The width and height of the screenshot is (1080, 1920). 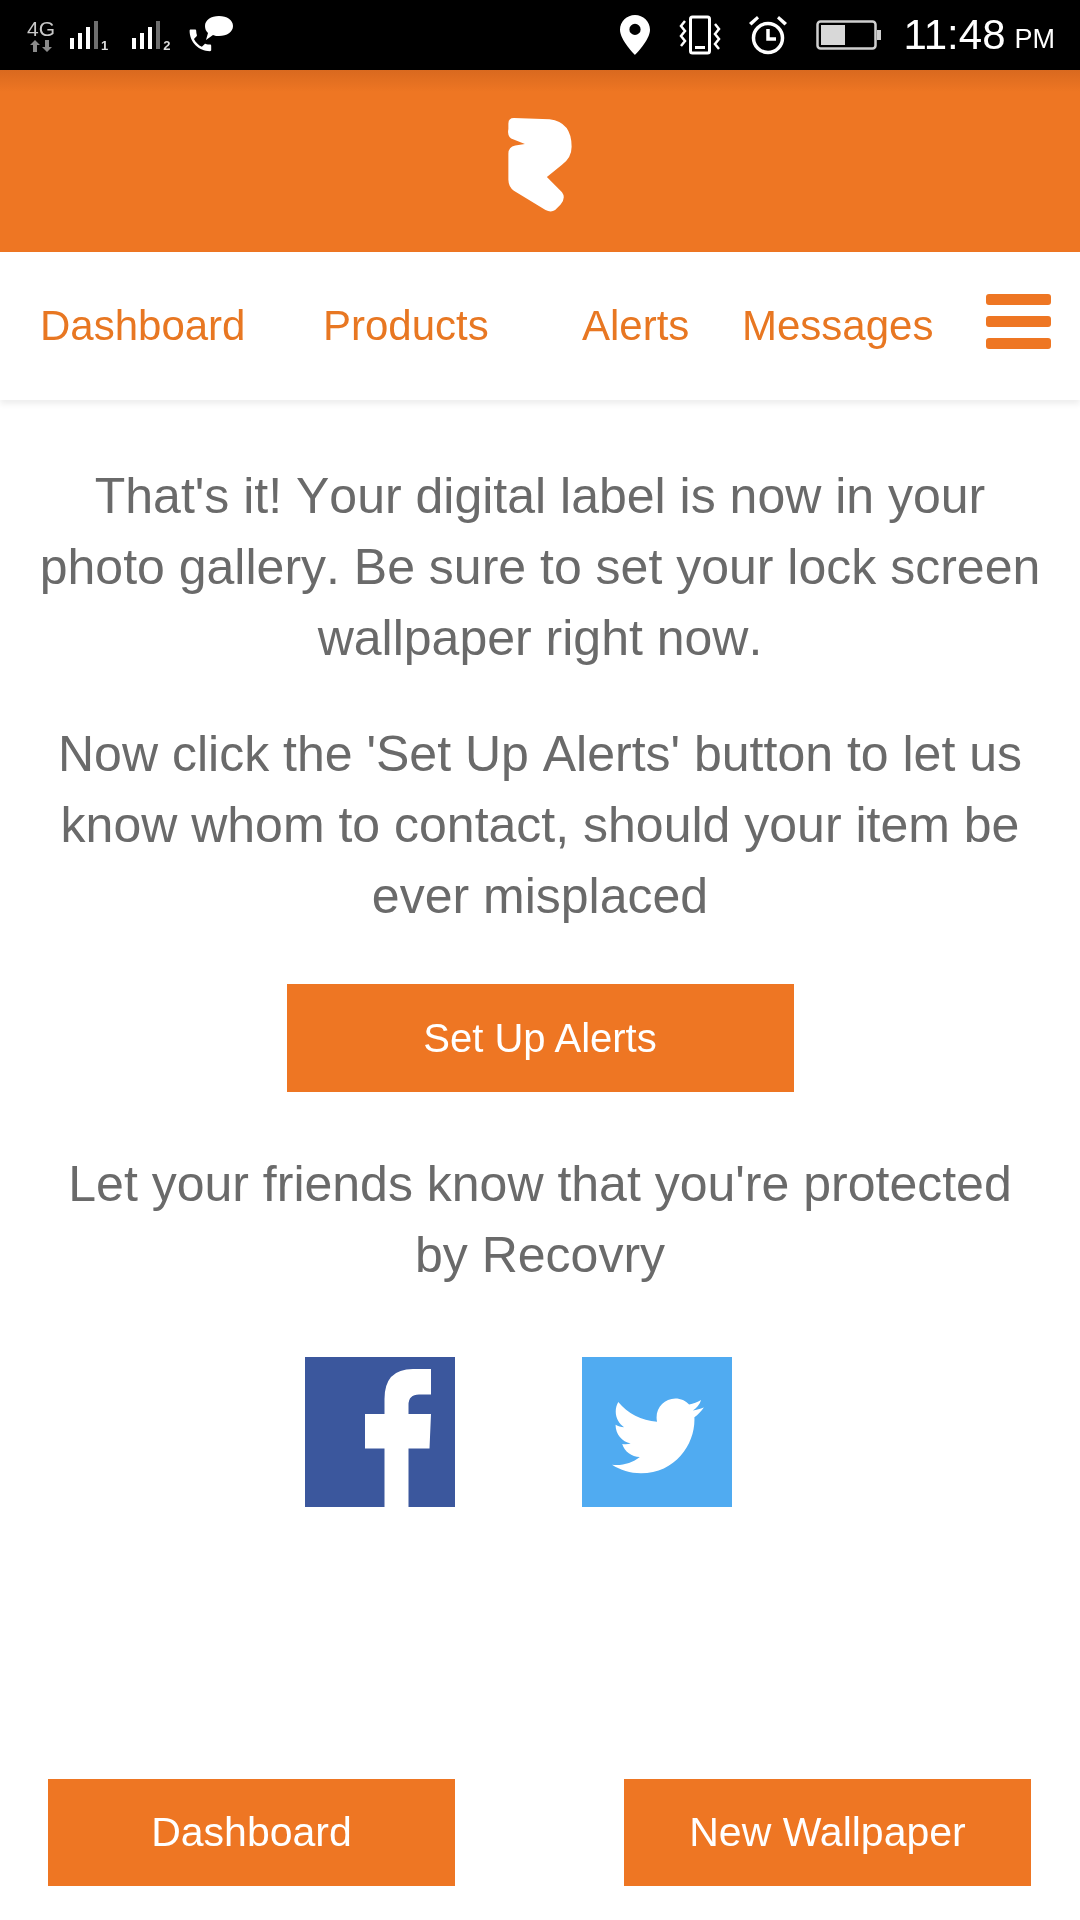 What do you see at coordinates (636, 326) in the screenshot?
I see `nav-link: Alerts` at bounding box center [636, 326].